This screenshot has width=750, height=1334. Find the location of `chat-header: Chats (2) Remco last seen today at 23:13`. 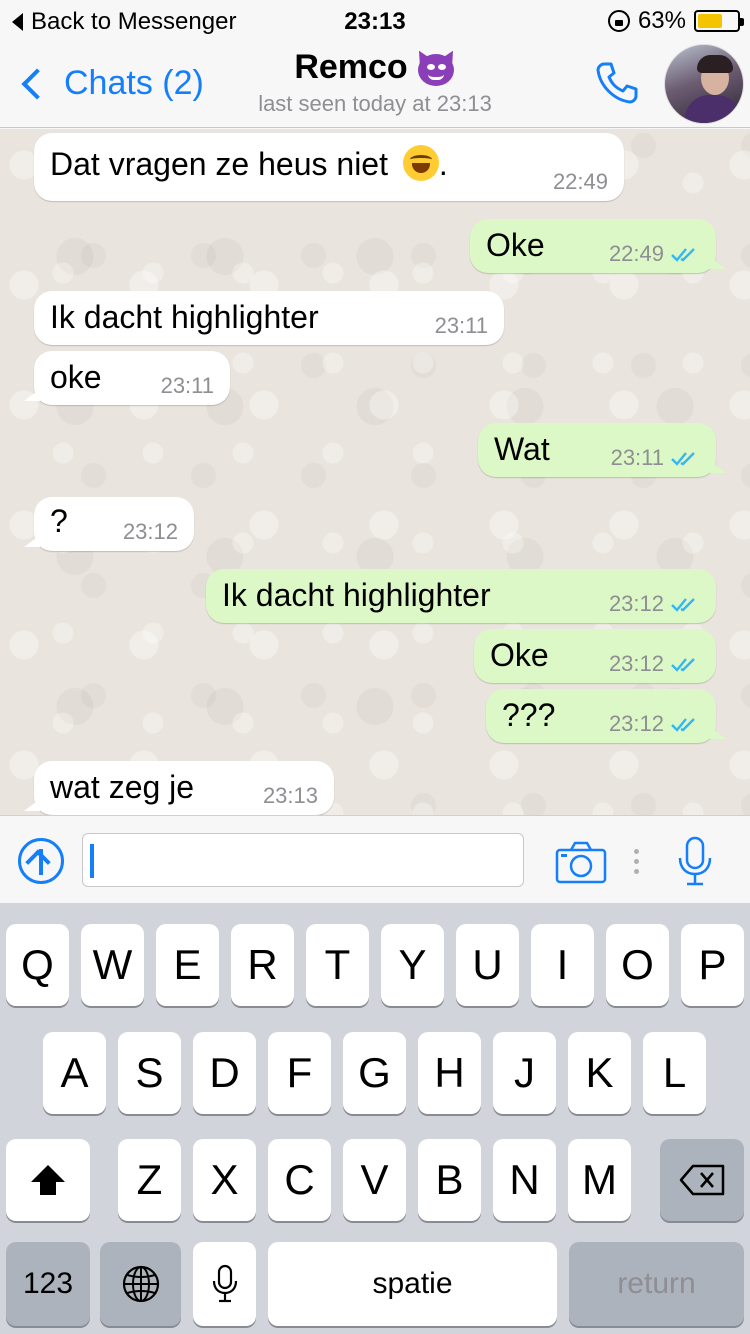

chat-header: Chats (2) Remco last seen today at 23:13 is located at coordinates (375, 84).